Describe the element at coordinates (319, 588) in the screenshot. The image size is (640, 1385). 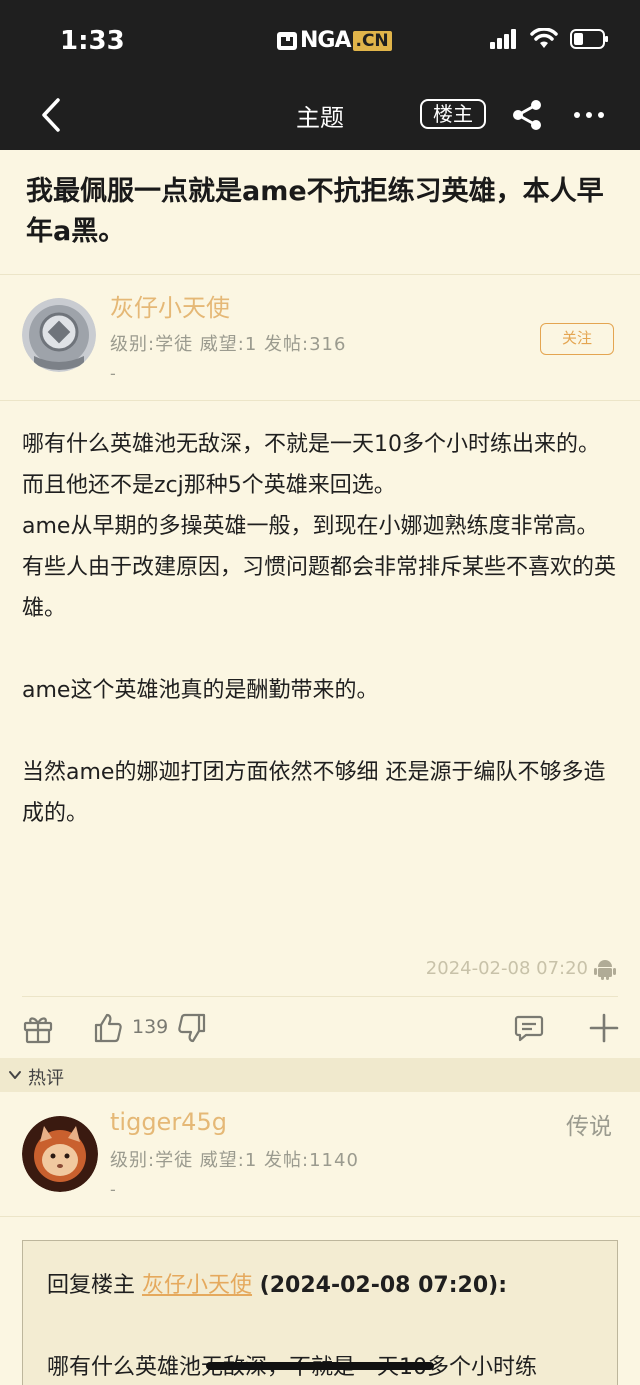
I see `post-paragraph: 有些人由于改建原因，习惯问题都会非常排斥某些不喜欢的英雄。` at that location.